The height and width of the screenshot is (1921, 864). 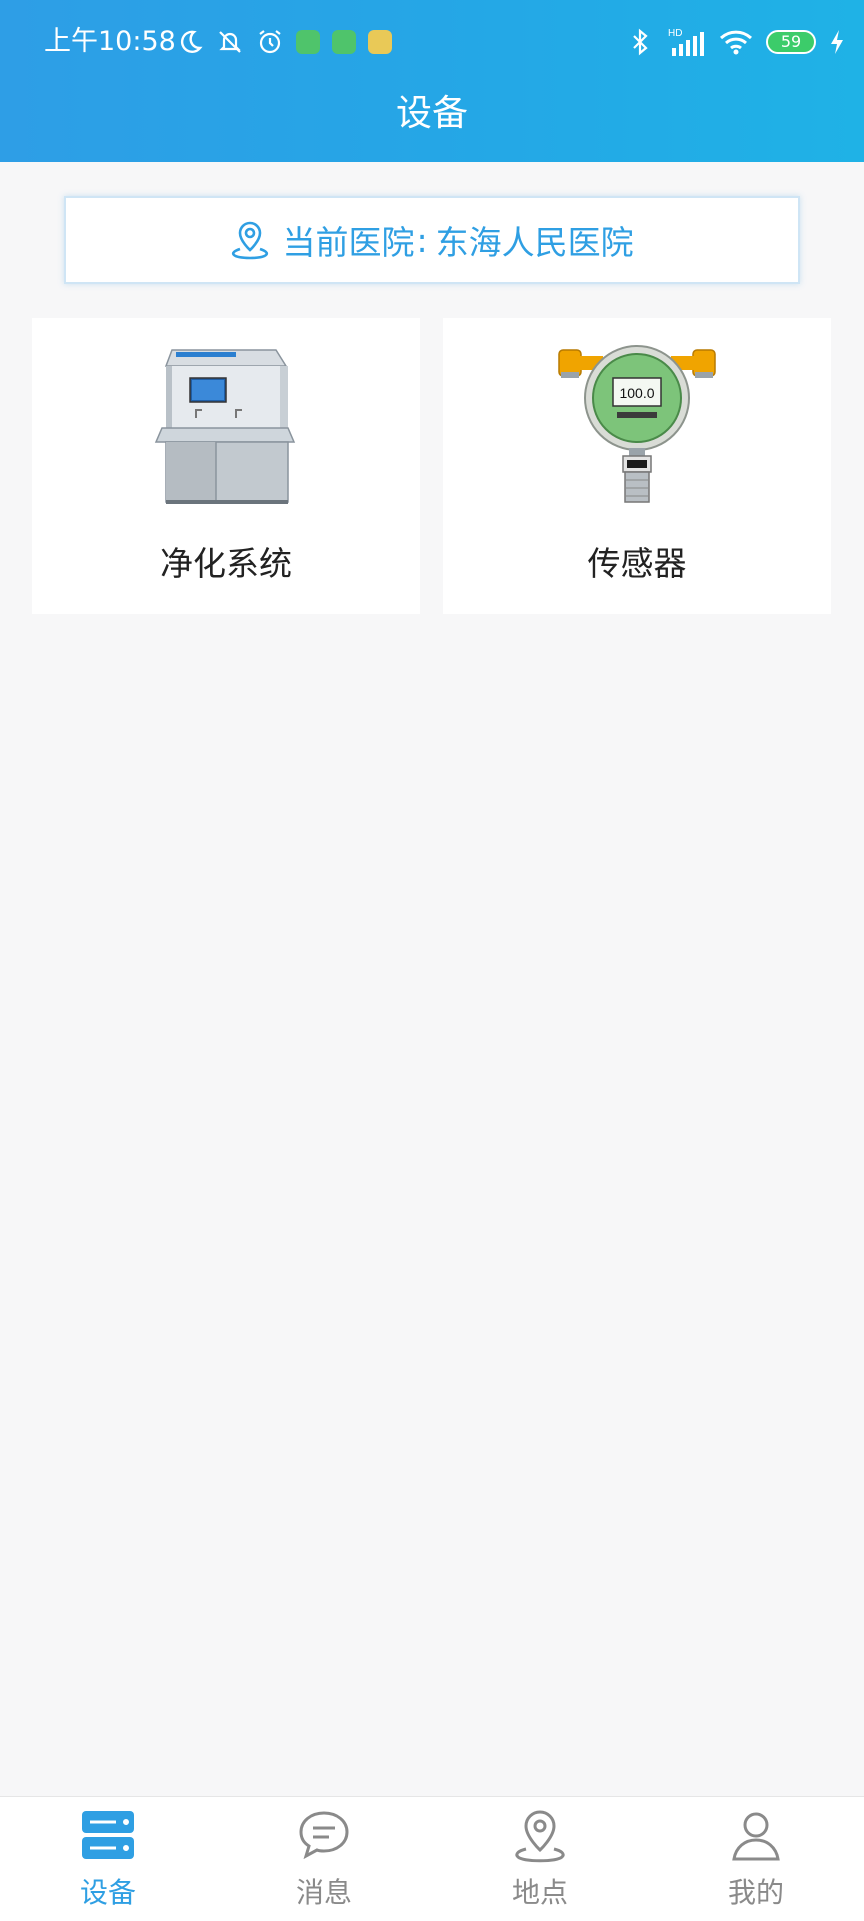 I want to click on device-icon, so click(x=108, y=1835).